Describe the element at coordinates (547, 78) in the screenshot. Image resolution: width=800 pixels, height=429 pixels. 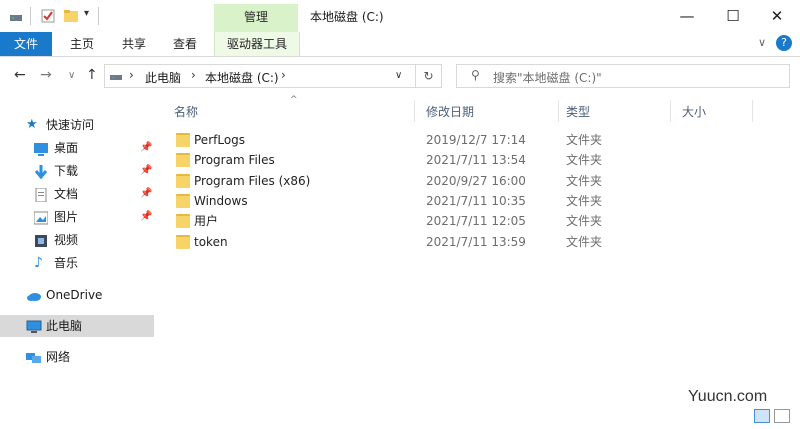
I see `search-placeholder: 搜索"本地磁盘 (C:)"` at that location.